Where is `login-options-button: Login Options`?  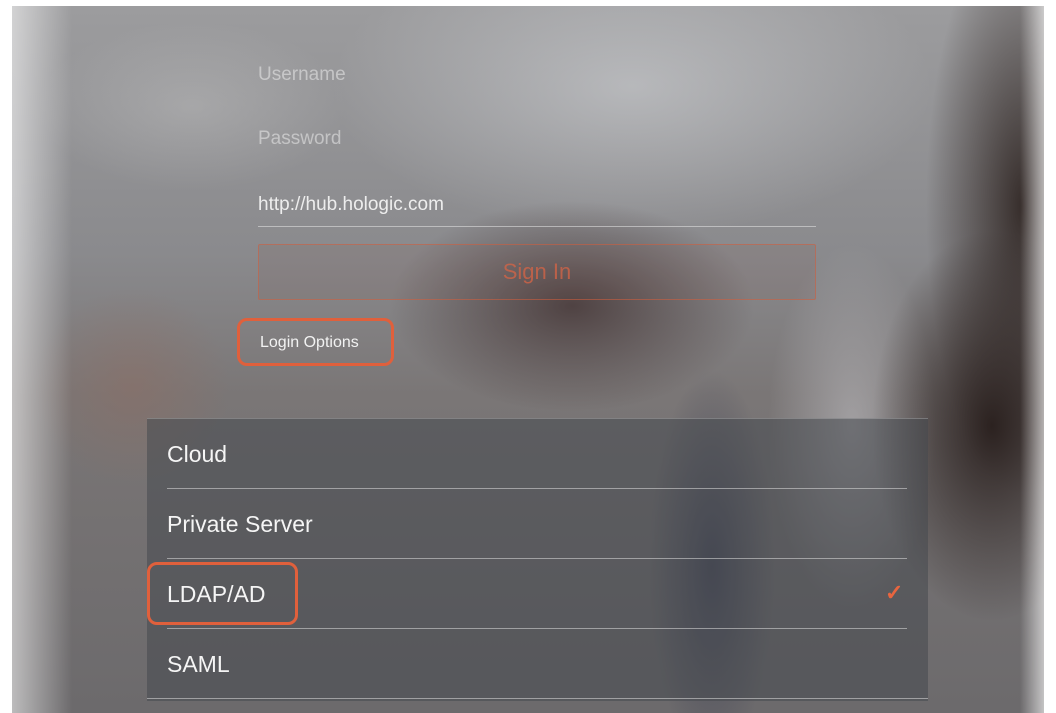 login-options-button: Login Options is located at coordinates (315, 342).